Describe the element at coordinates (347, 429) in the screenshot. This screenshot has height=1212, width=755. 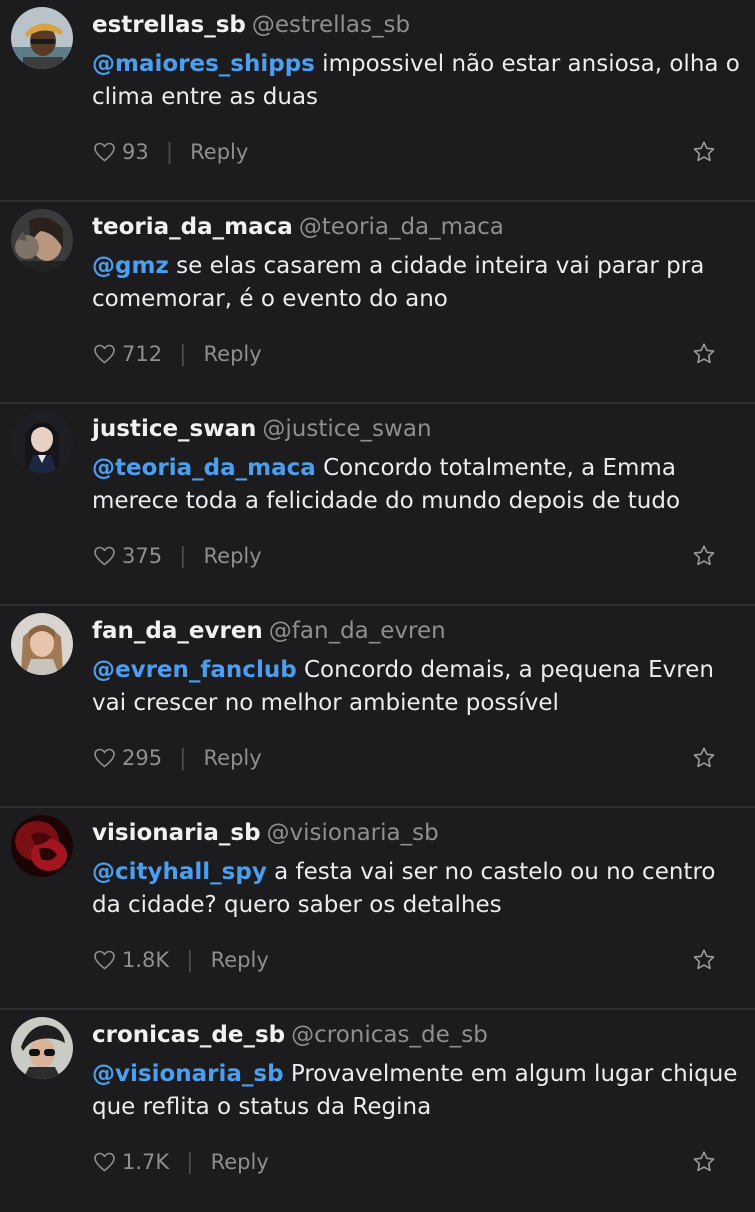
I see `user-handle: @justice_swan` at that location.